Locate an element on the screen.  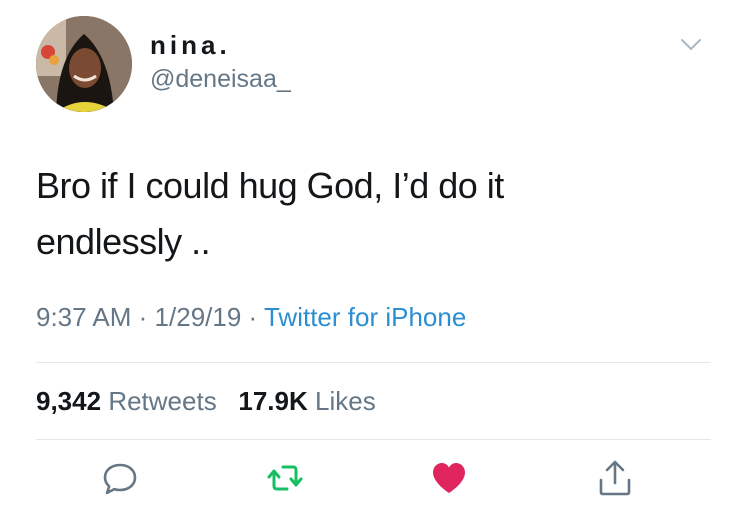
avatar is located at coordinates (84, 64).